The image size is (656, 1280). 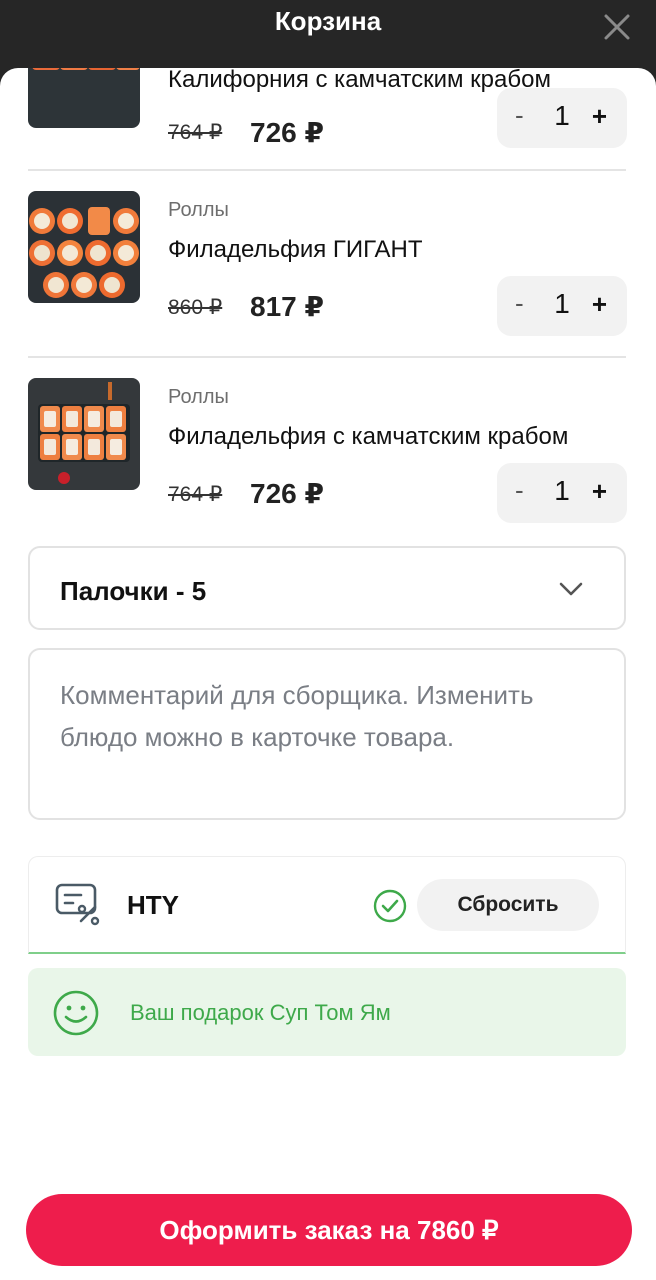 I want to click on page-title: Корзина, so click(x=328, y=21).